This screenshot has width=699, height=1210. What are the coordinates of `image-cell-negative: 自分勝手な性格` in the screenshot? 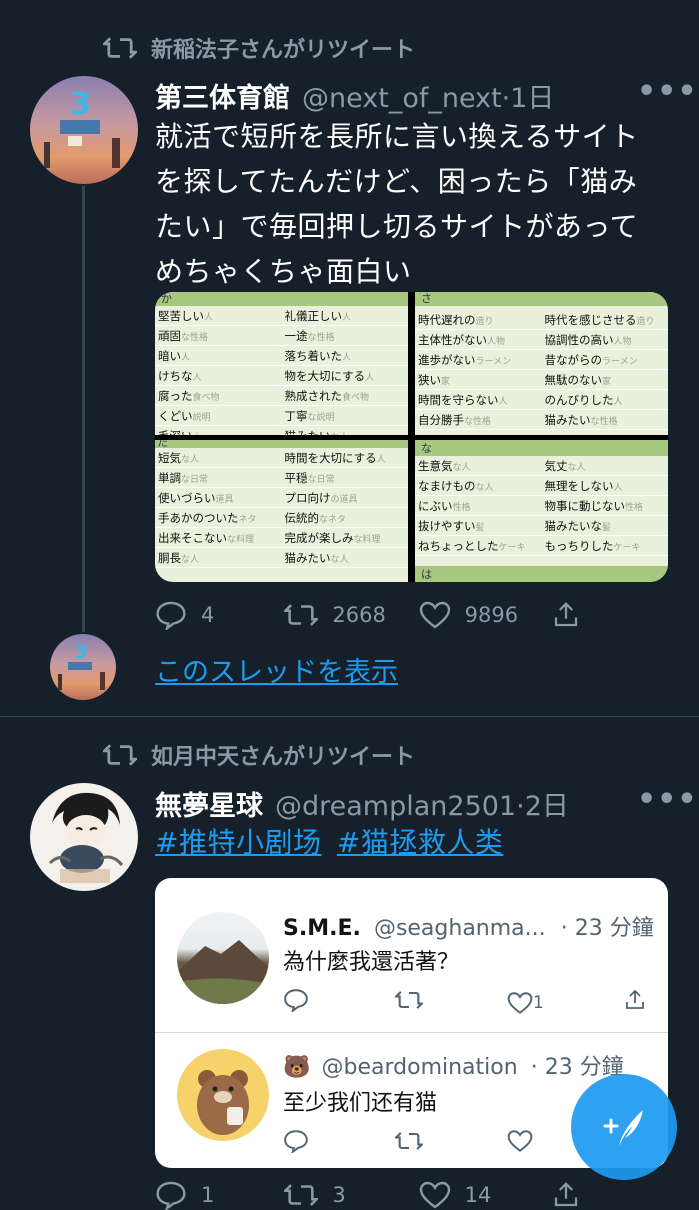 It's located at (478, 419).